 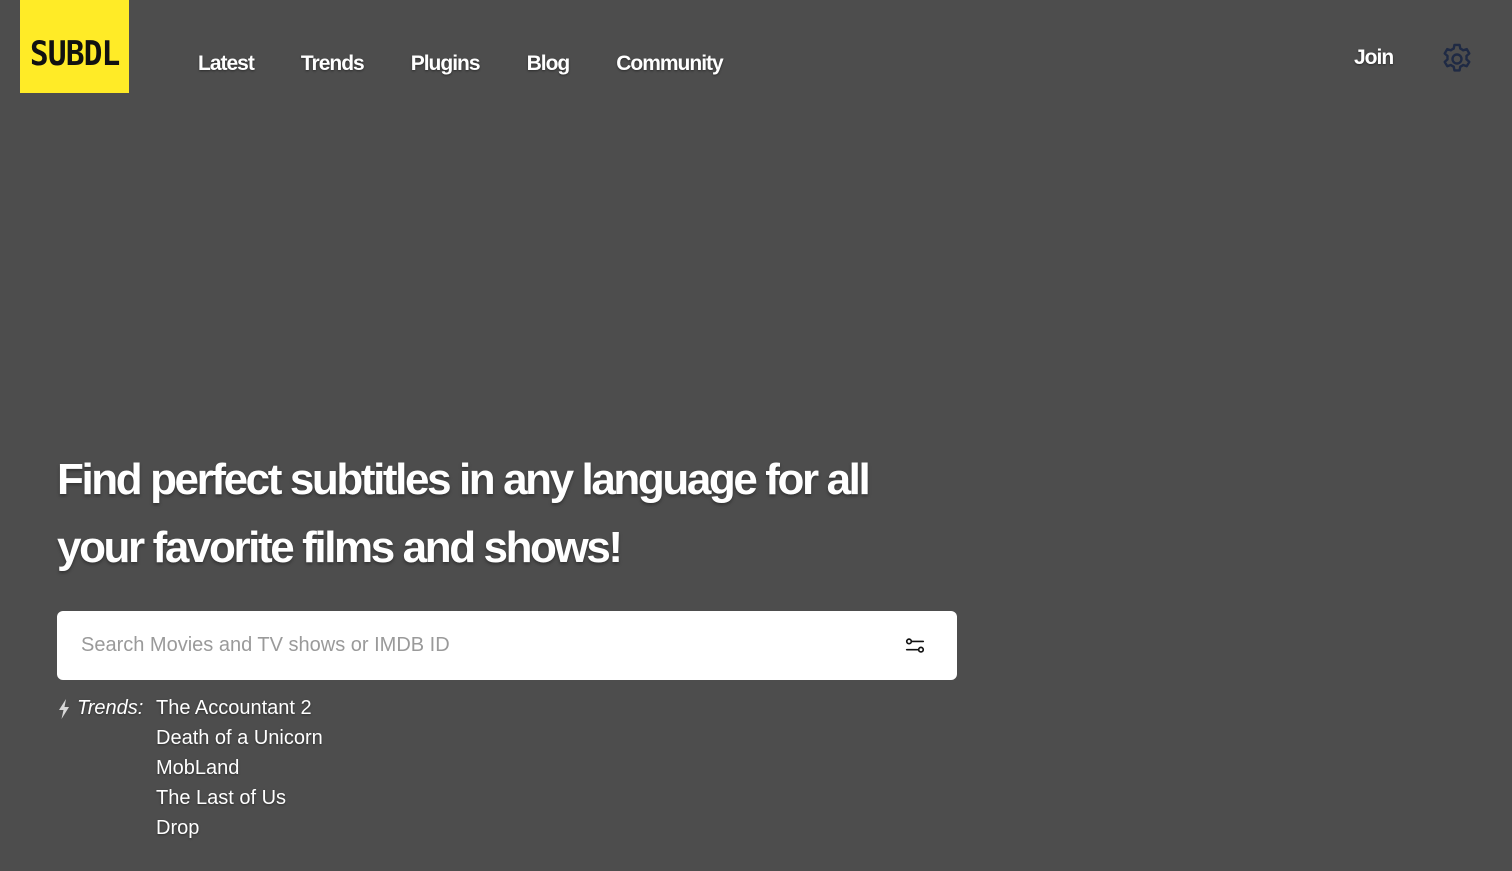 What do you see at coordinates (64, 708) in the screenshot?
I see `bolt-icon` at bounding box center [64, 708].